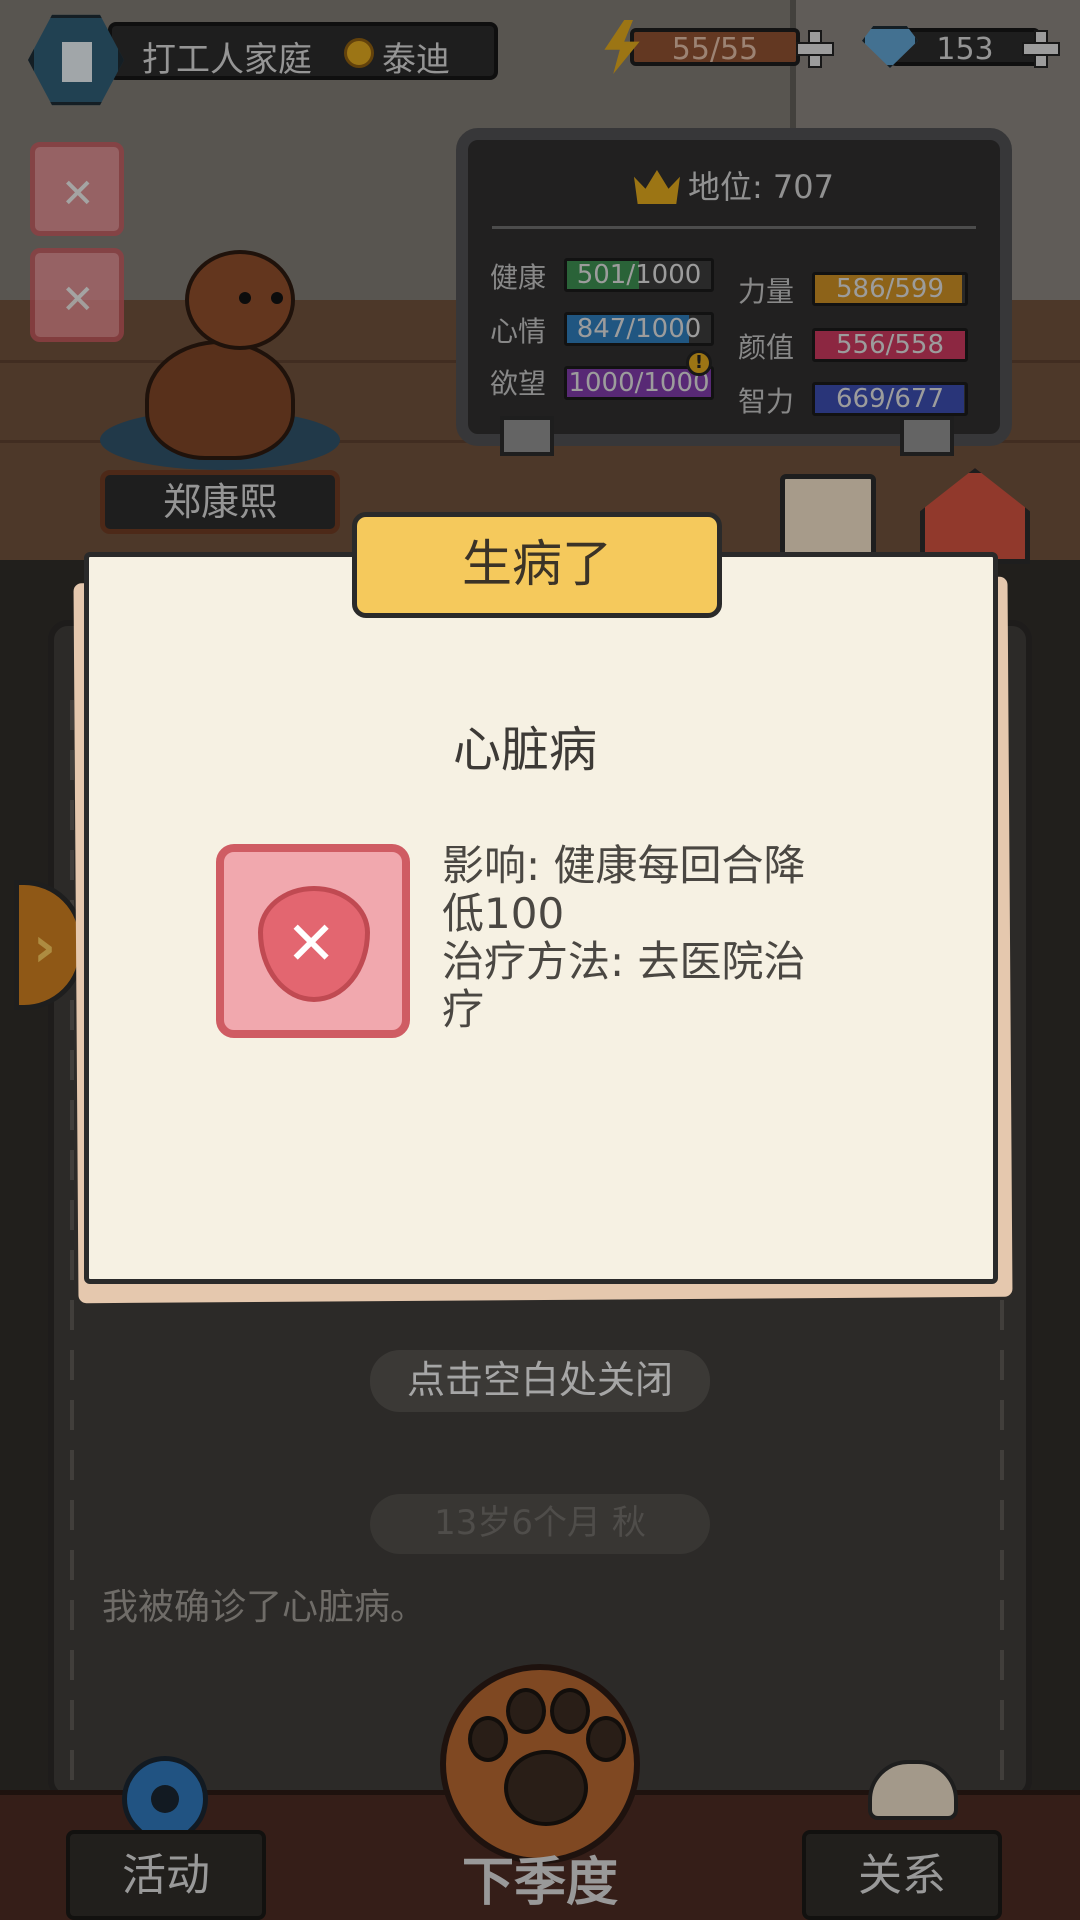 This screenshot has height=1920, width=1080. What do you see at coordinates (518, 277) in the screenshot?
I see `stat-label-health: 健康` at bounding box center [518, 277].